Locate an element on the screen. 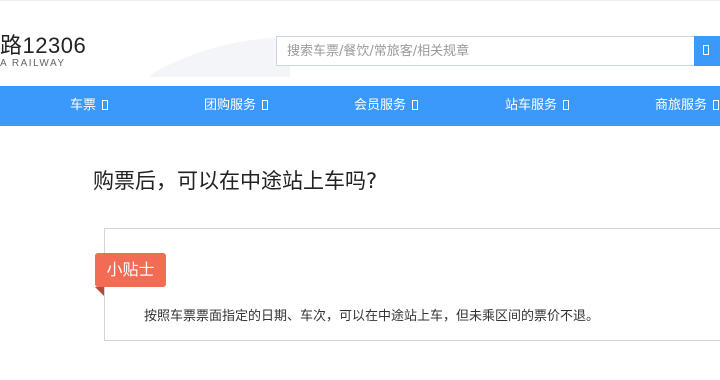 The width and height of the screenshot is (720, 380). question-title: 购票后，可以在中途站上车吗? is located at coordinates (235, 181).